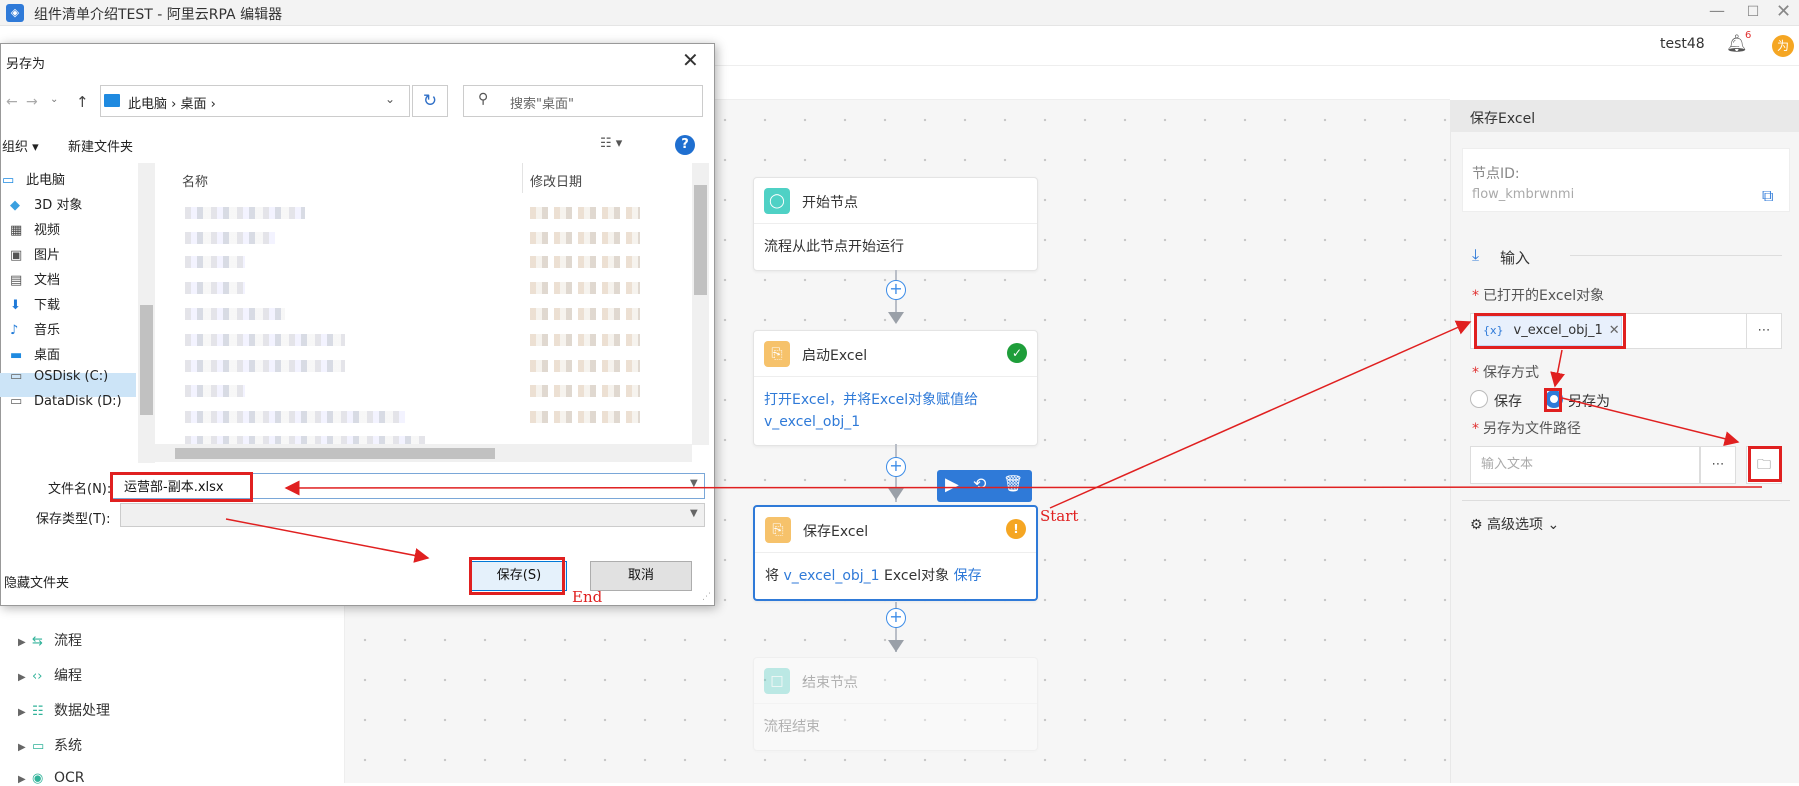 The height and width of the screenshot is (786, 1799). What do you see at coordinates (1017, 353) in the screenshot?
I see `success-check-icon: ✓` at bounding box center [1017, 353].